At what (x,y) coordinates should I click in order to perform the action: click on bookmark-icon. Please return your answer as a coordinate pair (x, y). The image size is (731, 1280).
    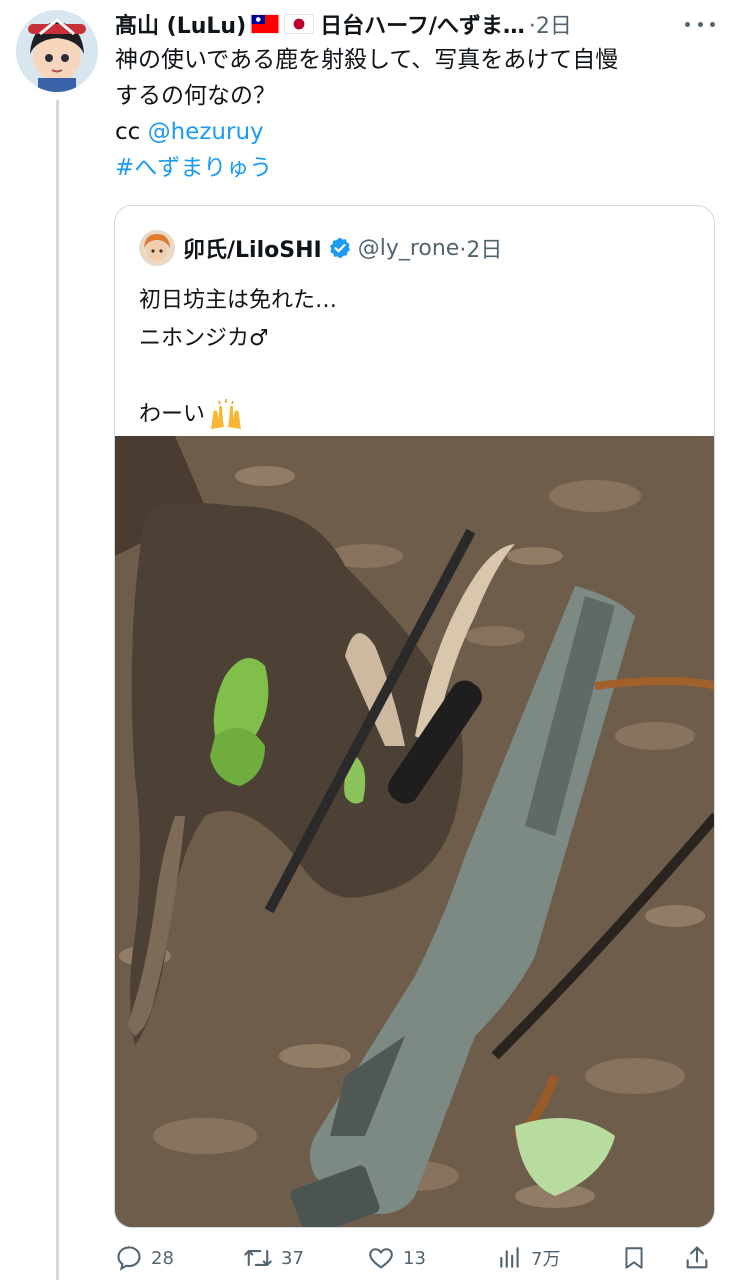
    Looking at the image, I should click on (634, 1258).